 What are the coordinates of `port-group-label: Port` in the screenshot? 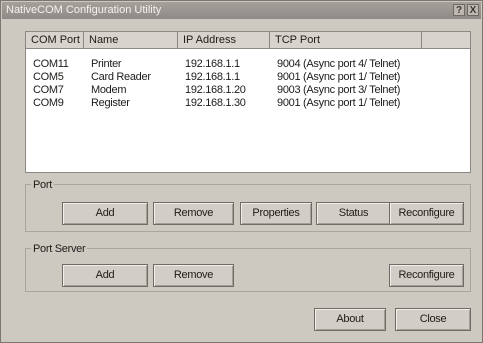 It's located at (42, 185).